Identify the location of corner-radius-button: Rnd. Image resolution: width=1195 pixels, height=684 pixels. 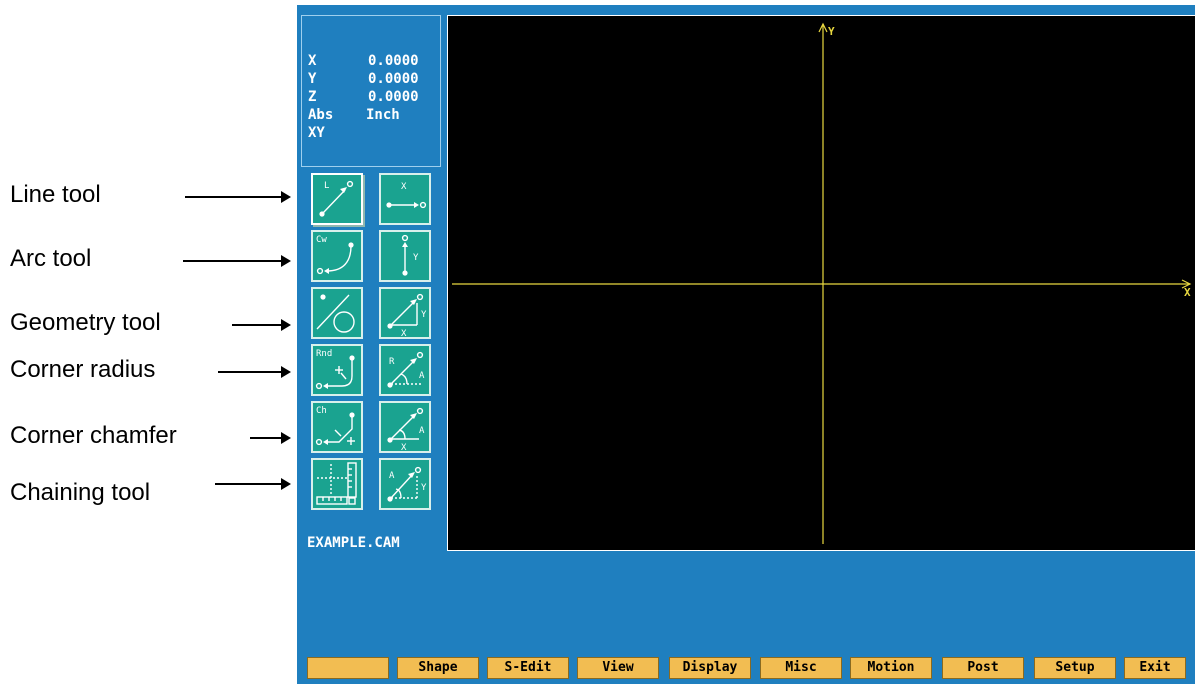
(337, 370).